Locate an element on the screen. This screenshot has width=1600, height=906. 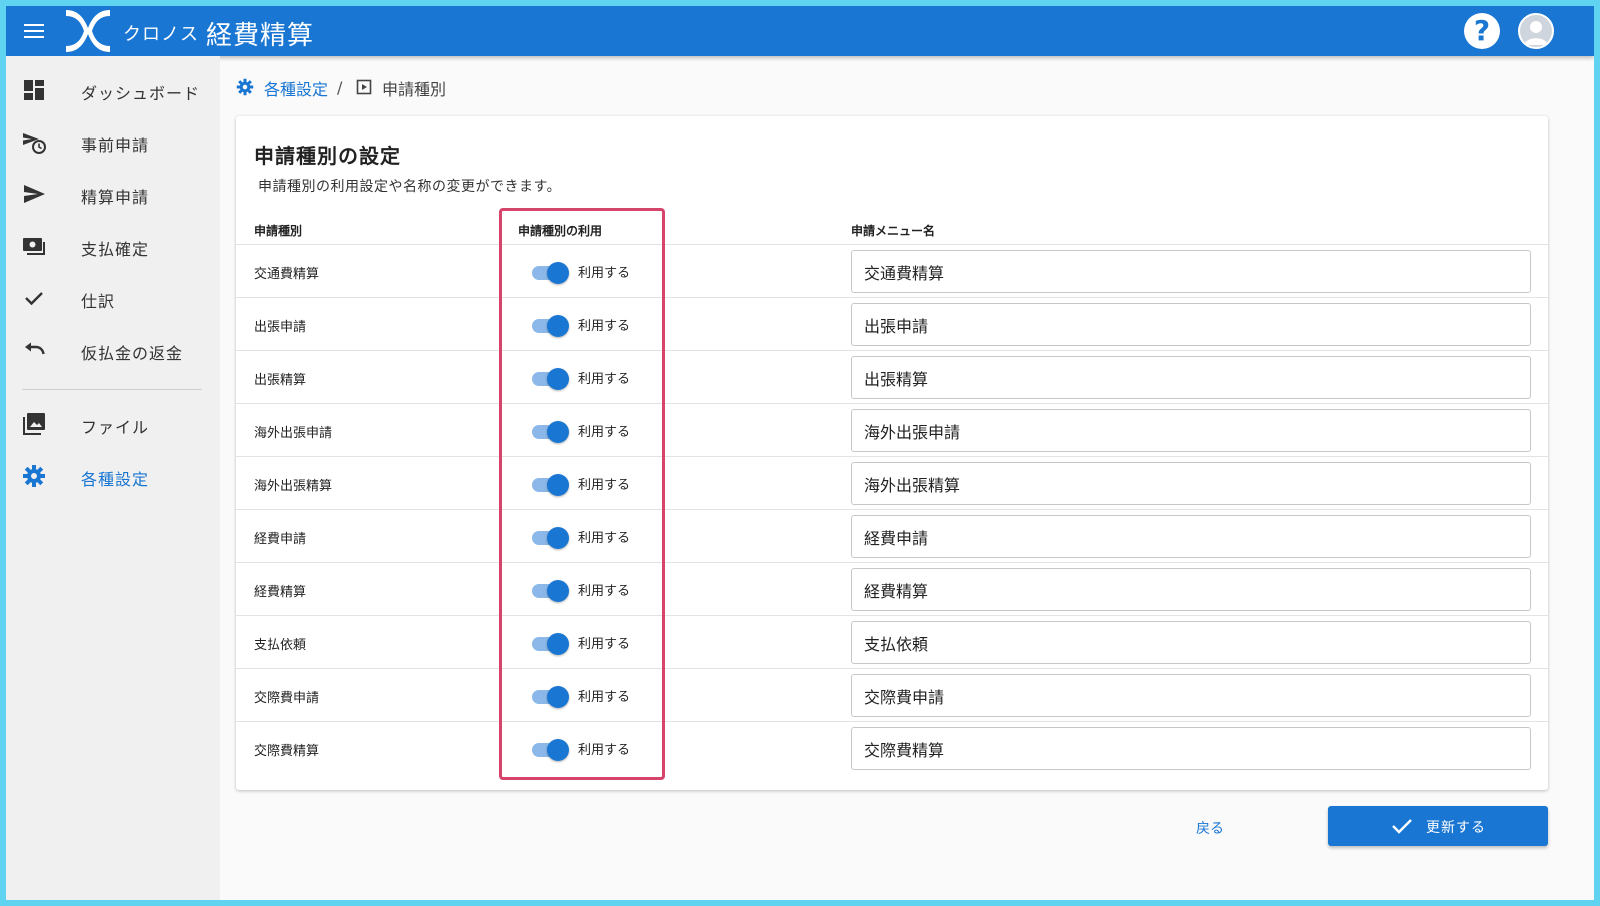
application-type-name: 交際費申請 is located at coordinates (287, 698).